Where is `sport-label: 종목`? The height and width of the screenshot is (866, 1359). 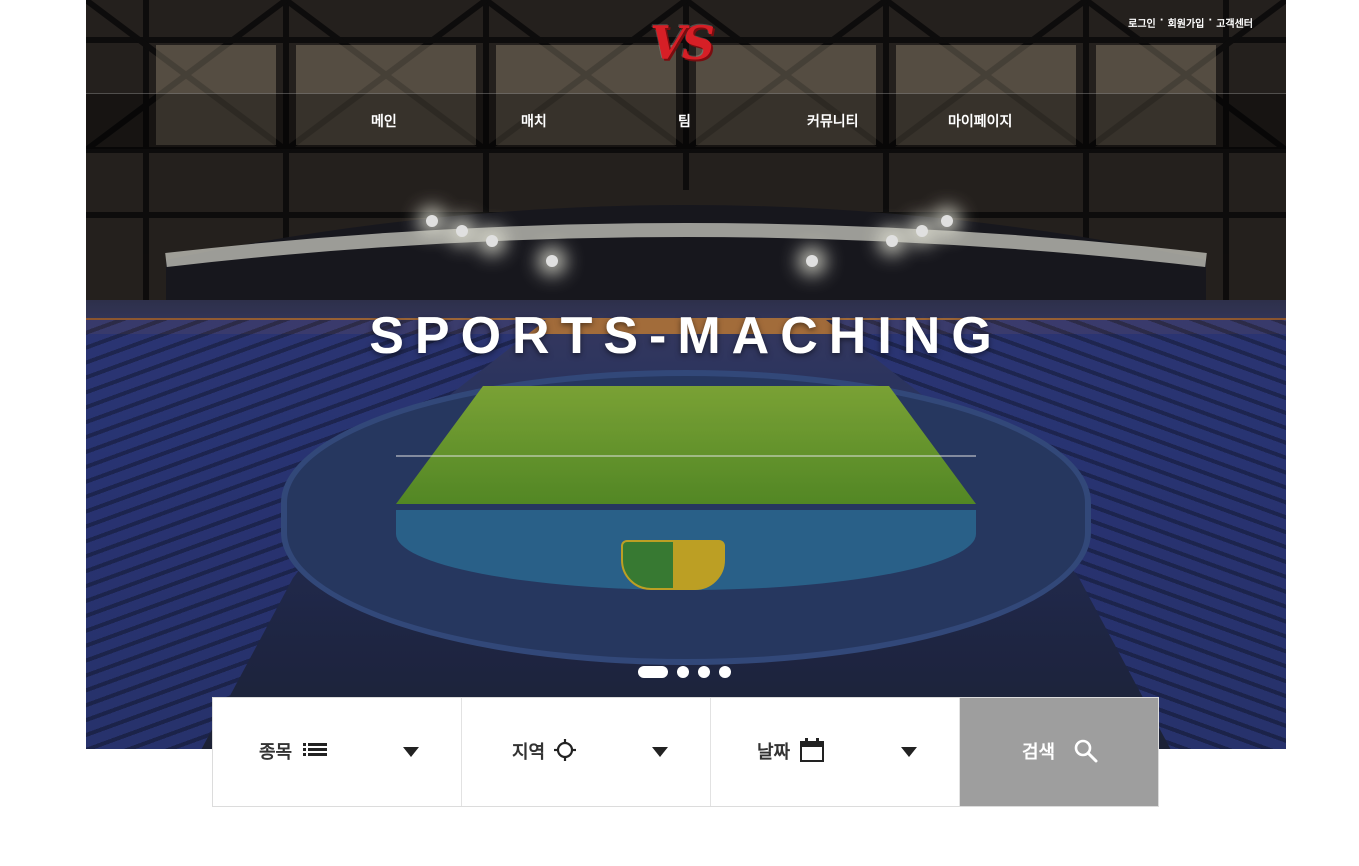 sport-label: 종목 is located at coordinates (276, 752).